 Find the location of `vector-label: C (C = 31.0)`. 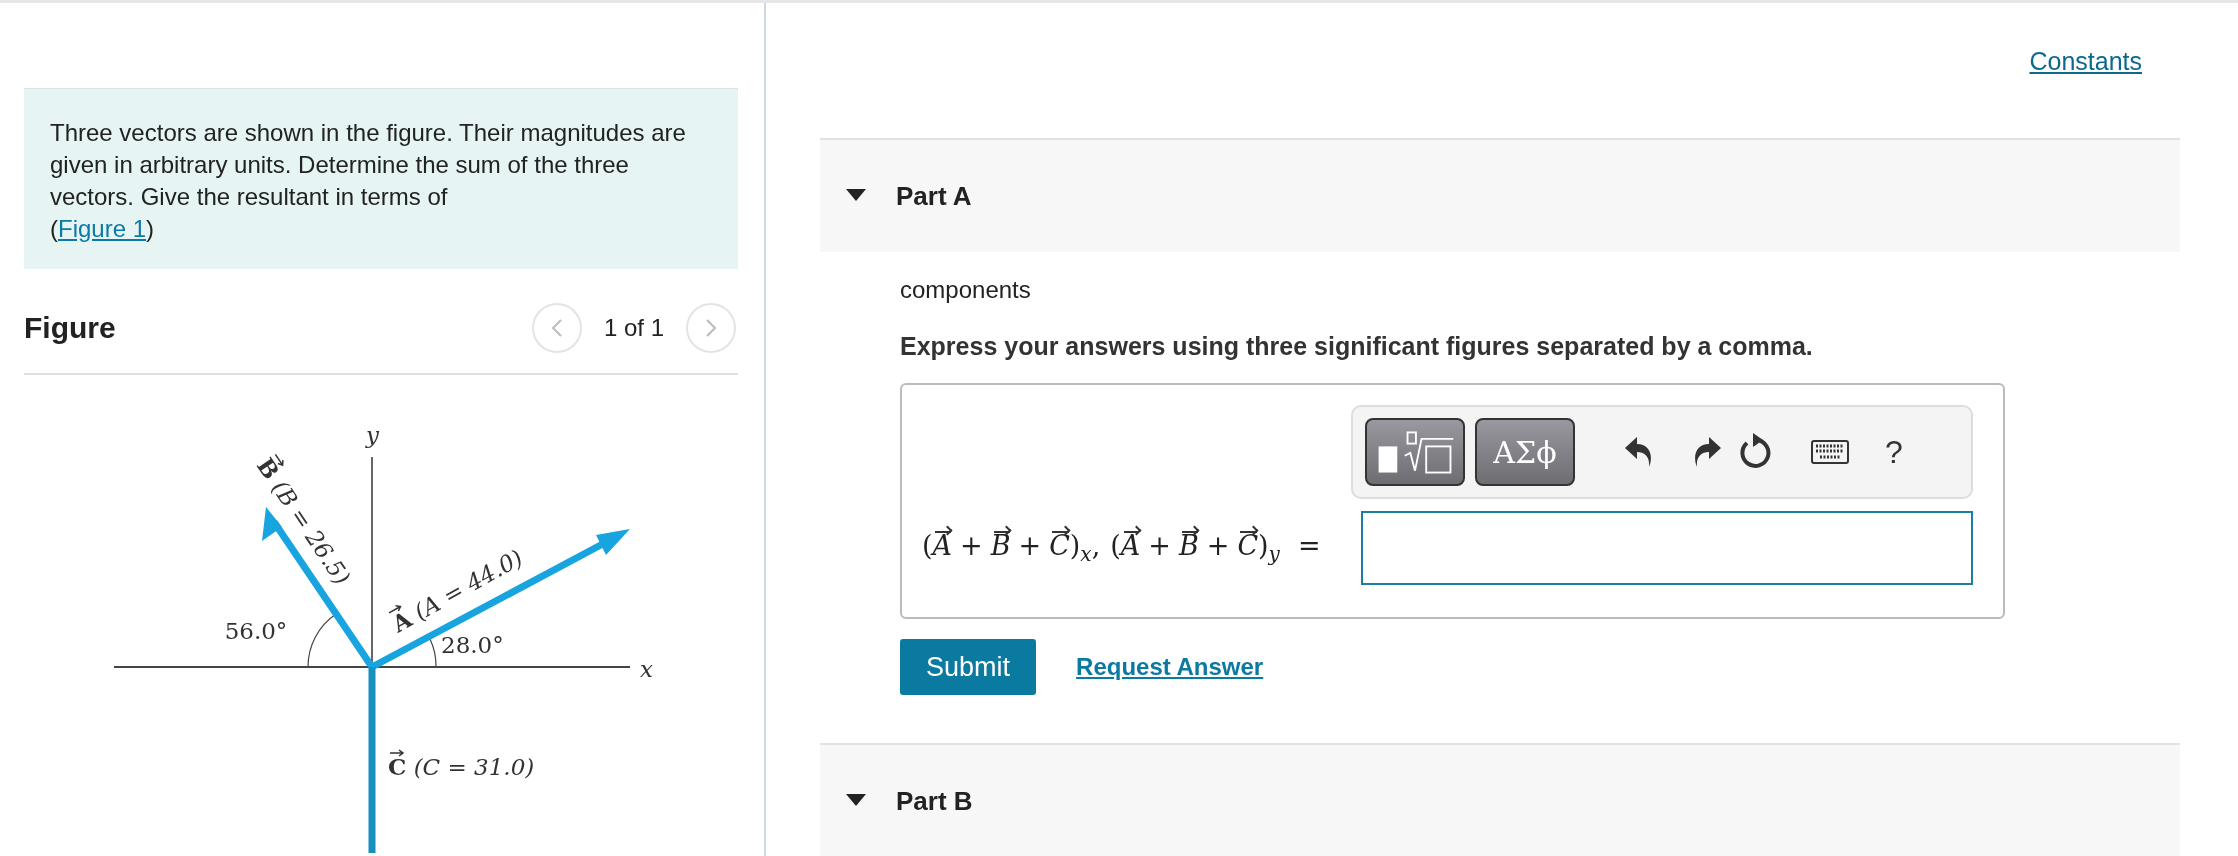

vector-label: C (C = 31.0) is located at coordinates (461, 764).